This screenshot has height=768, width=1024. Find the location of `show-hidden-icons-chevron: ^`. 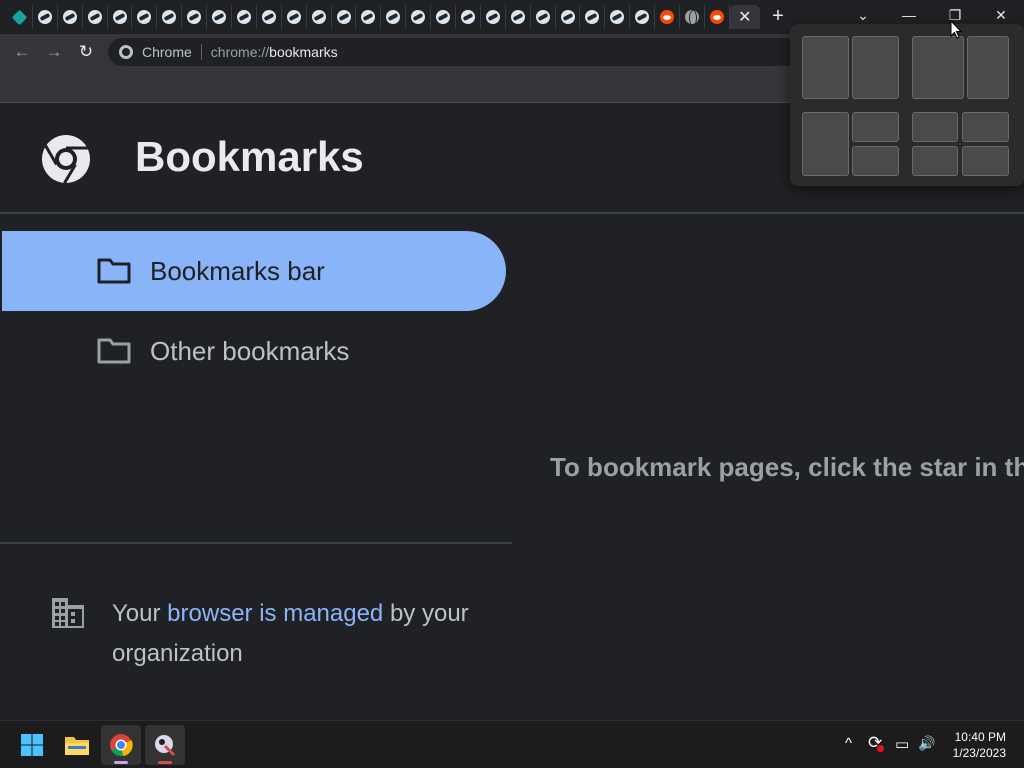

show-hidden-icons-chevron: ^ is located at coordinates (848, 743).